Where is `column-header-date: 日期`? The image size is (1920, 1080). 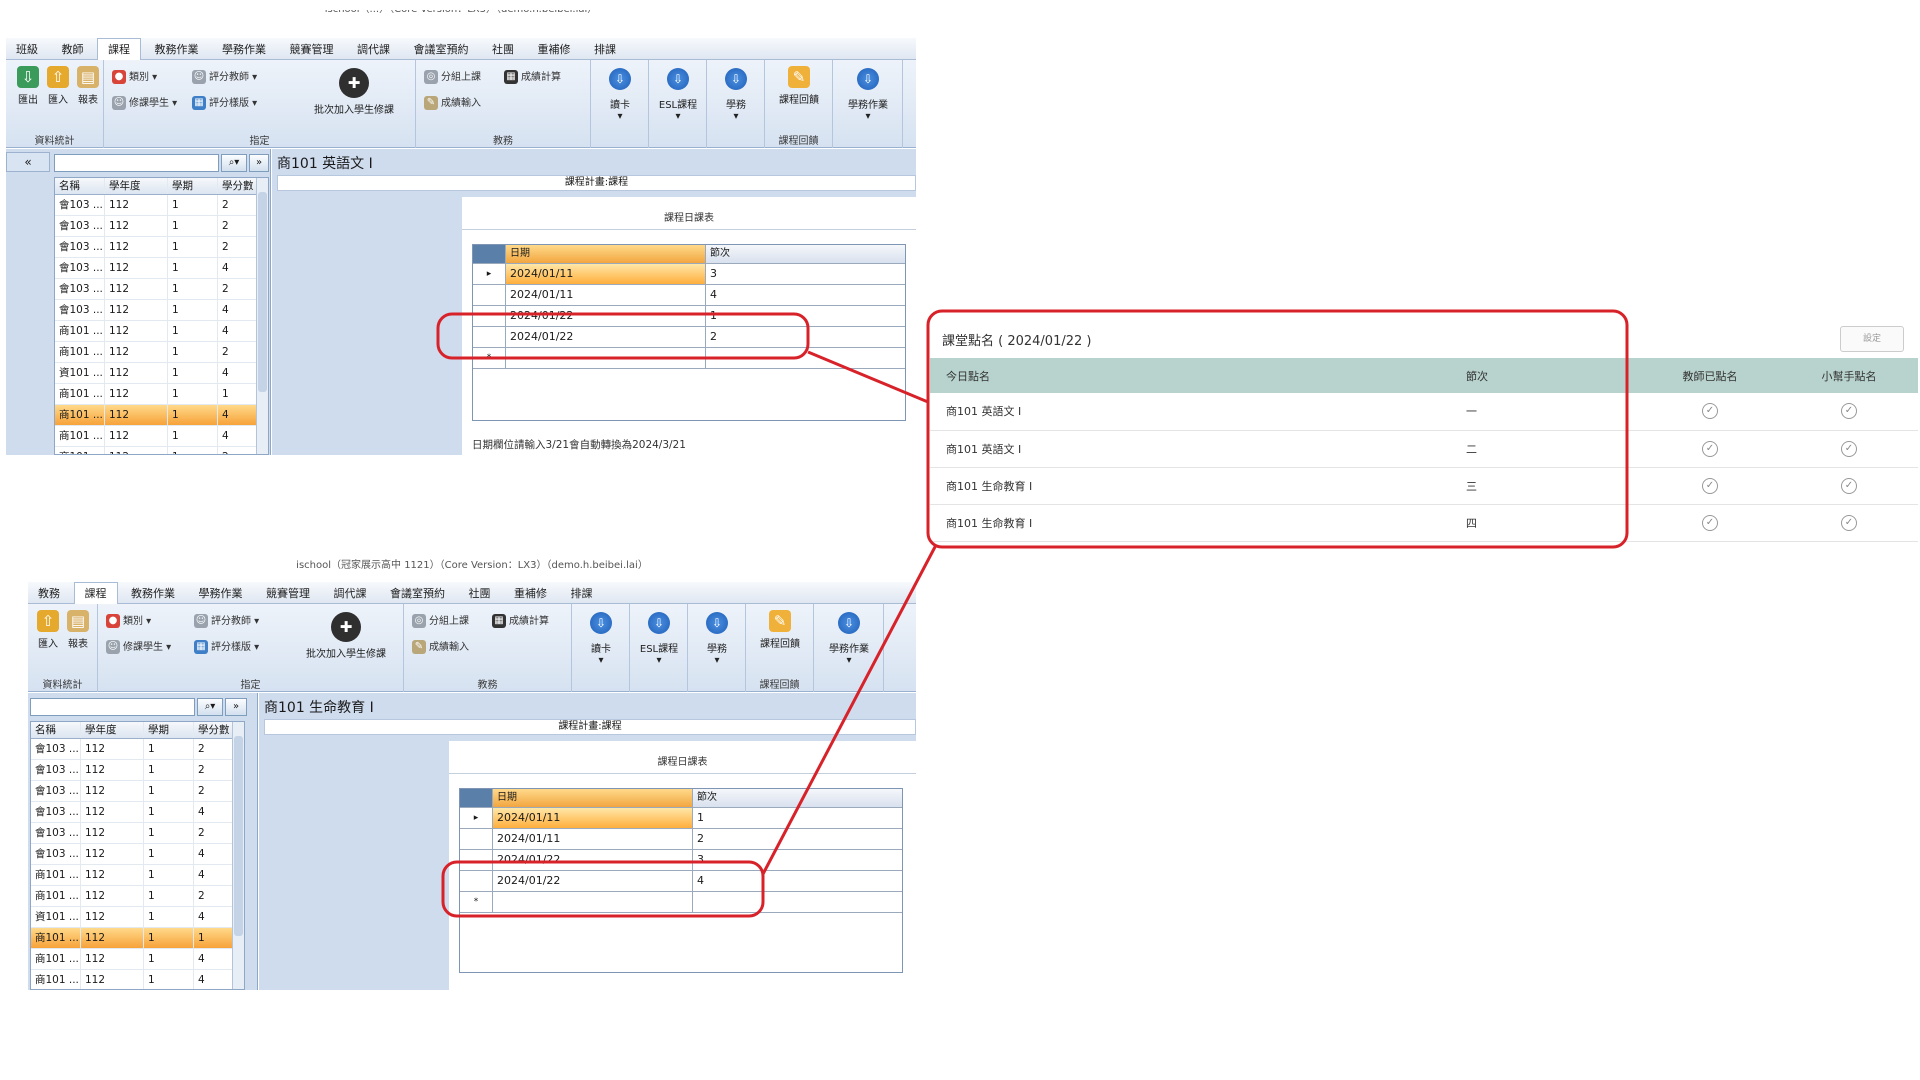
column-header-date: 日期 is located at coordinates (593, 798).